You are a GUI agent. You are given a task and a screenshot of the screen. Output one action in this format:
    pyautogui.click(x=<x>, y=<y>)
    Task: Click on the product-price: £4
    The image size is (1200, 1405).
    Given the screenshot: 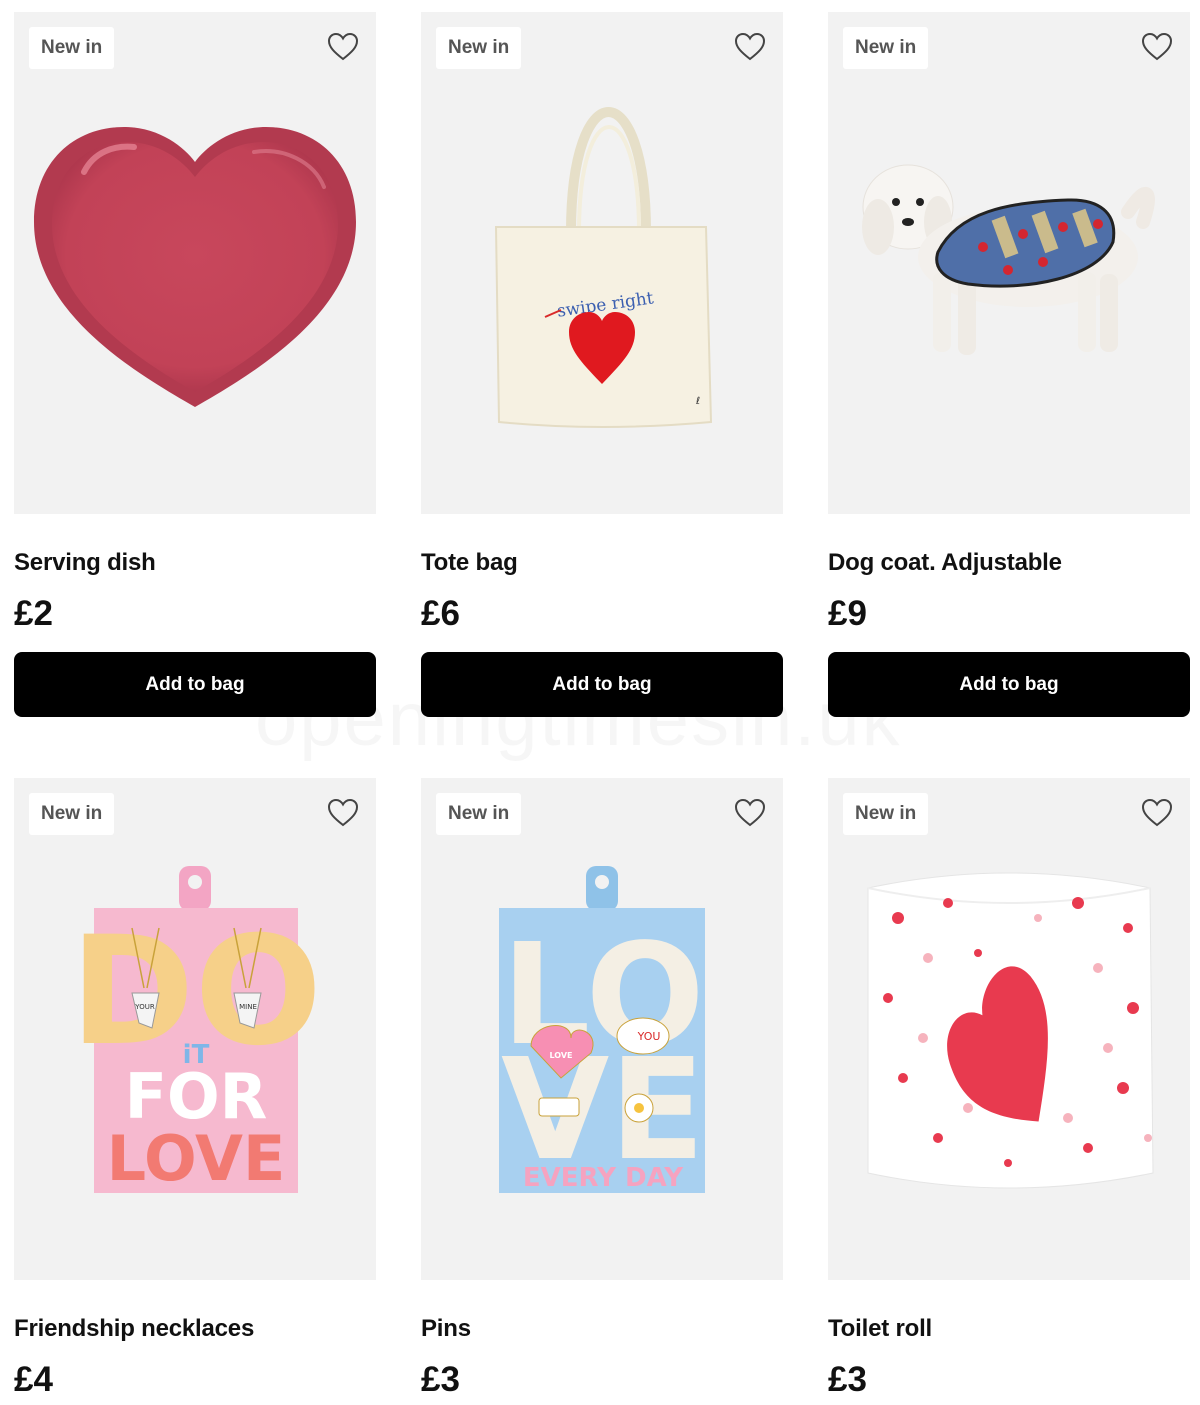 What is the action you would take?
    pyautogui.click(x=33, y=1379)
    